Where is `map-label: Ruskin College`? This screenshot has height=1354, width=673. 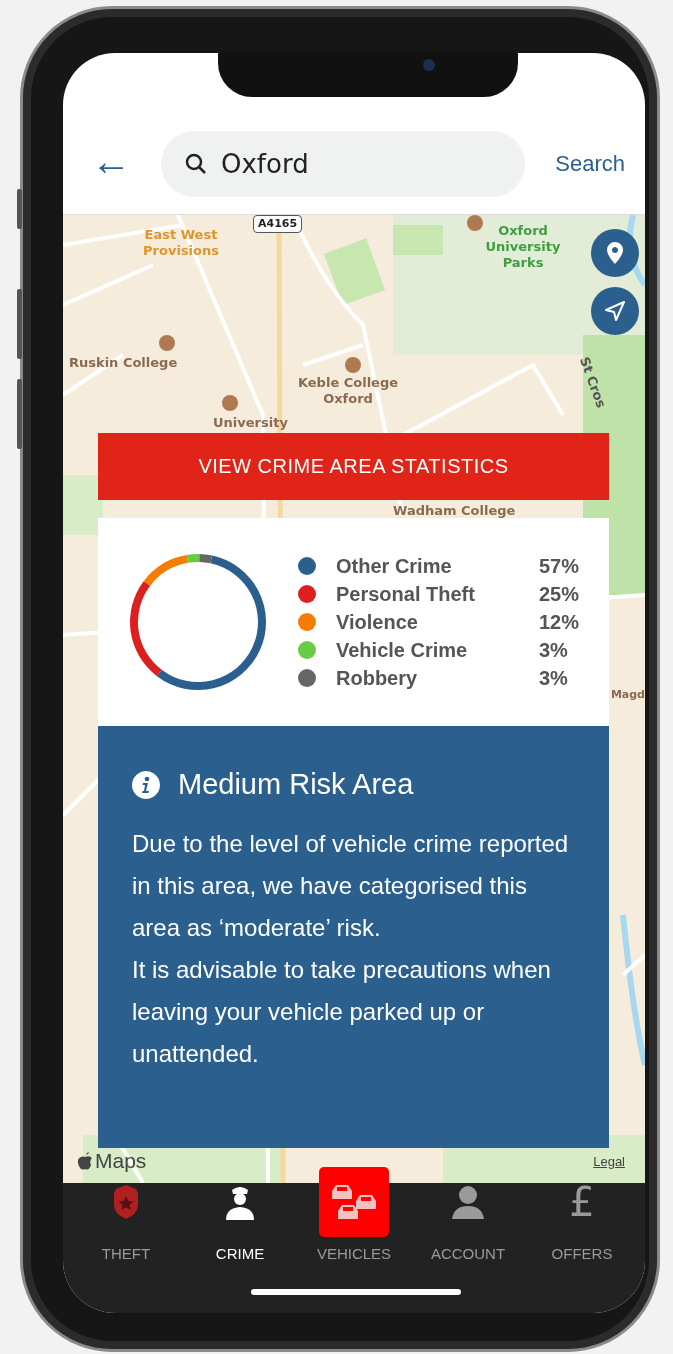
map-label: Ruskin College is located at coordinates (123, 363).